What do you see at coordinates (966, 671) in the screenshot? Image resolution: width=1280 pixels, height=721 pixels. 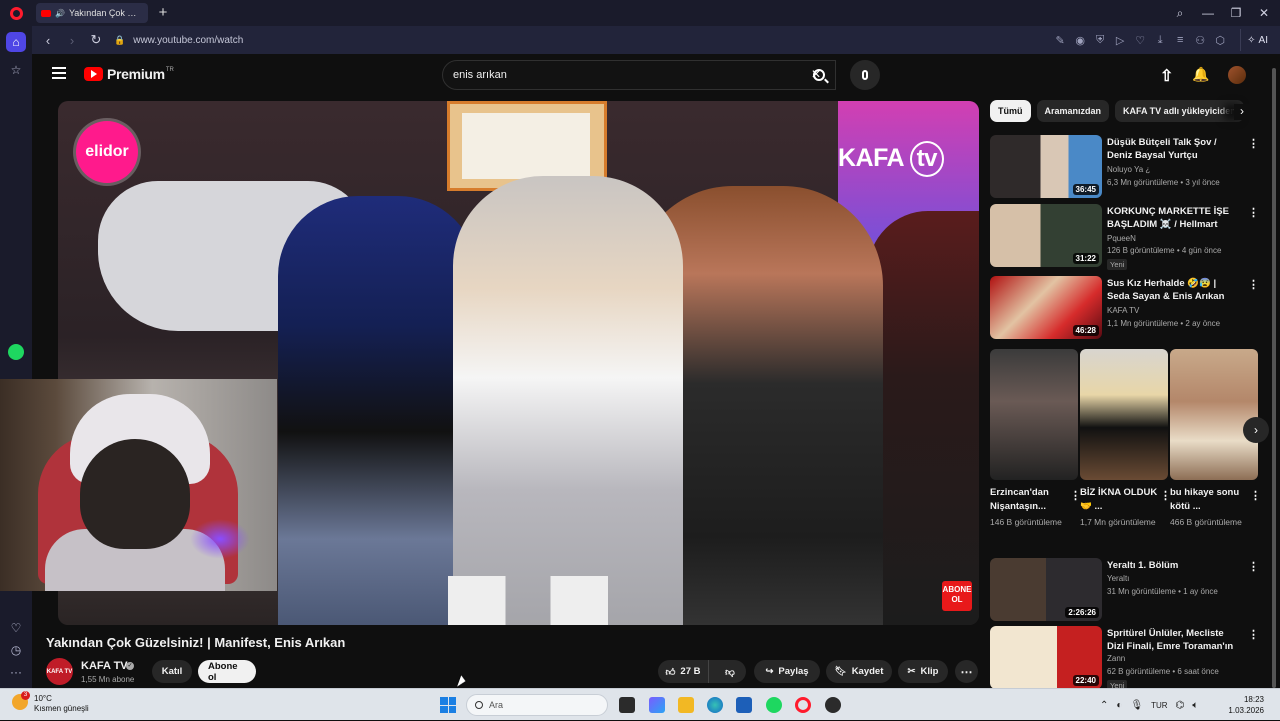 I see `more-actions-button: ⋯` at bounding box center [966, 671].